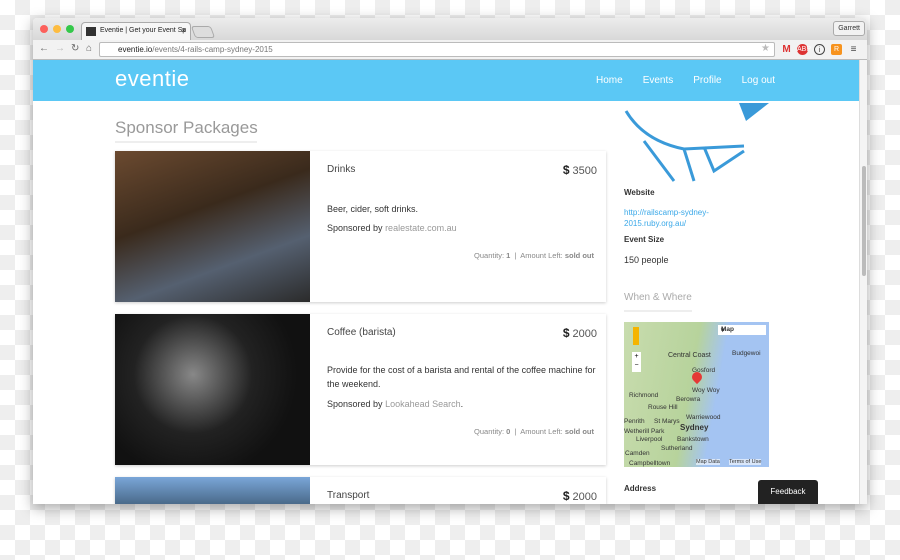  I want to click on close-window-button, so click(44, 29).